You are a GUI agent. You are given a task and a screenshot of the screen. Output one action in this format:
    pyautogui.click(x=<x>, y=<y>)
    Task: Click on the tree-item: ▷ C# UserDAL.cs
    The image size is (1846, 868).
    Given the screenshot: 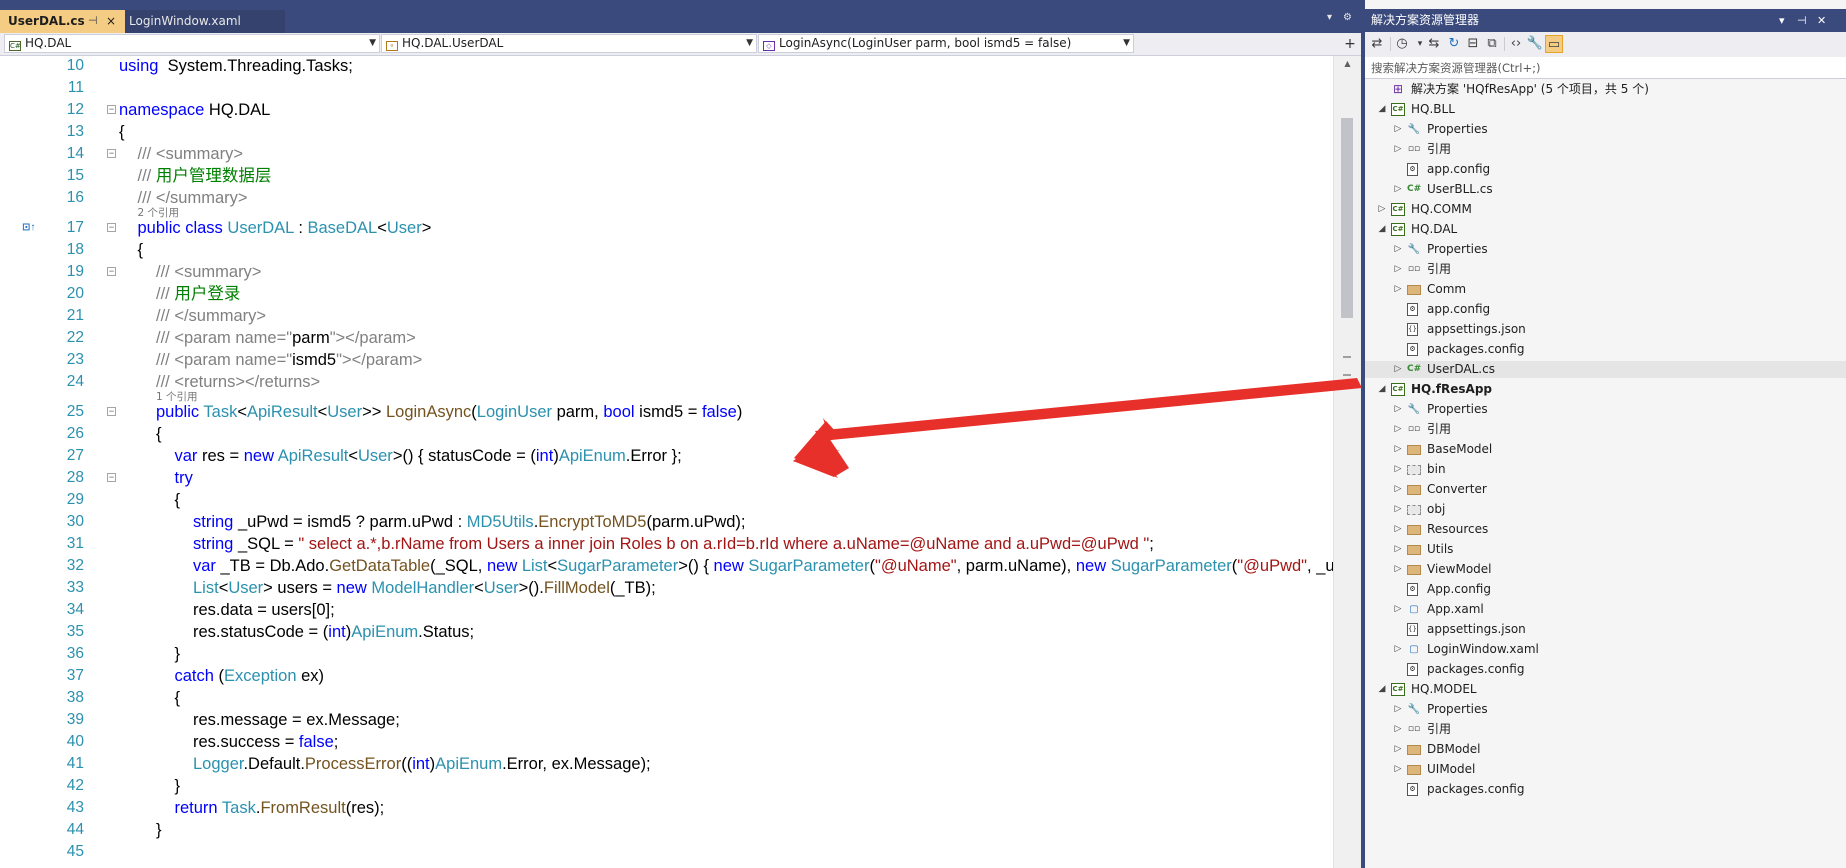 What is the action you would take?
    pyautogui.click(x=1605, y=369)
    